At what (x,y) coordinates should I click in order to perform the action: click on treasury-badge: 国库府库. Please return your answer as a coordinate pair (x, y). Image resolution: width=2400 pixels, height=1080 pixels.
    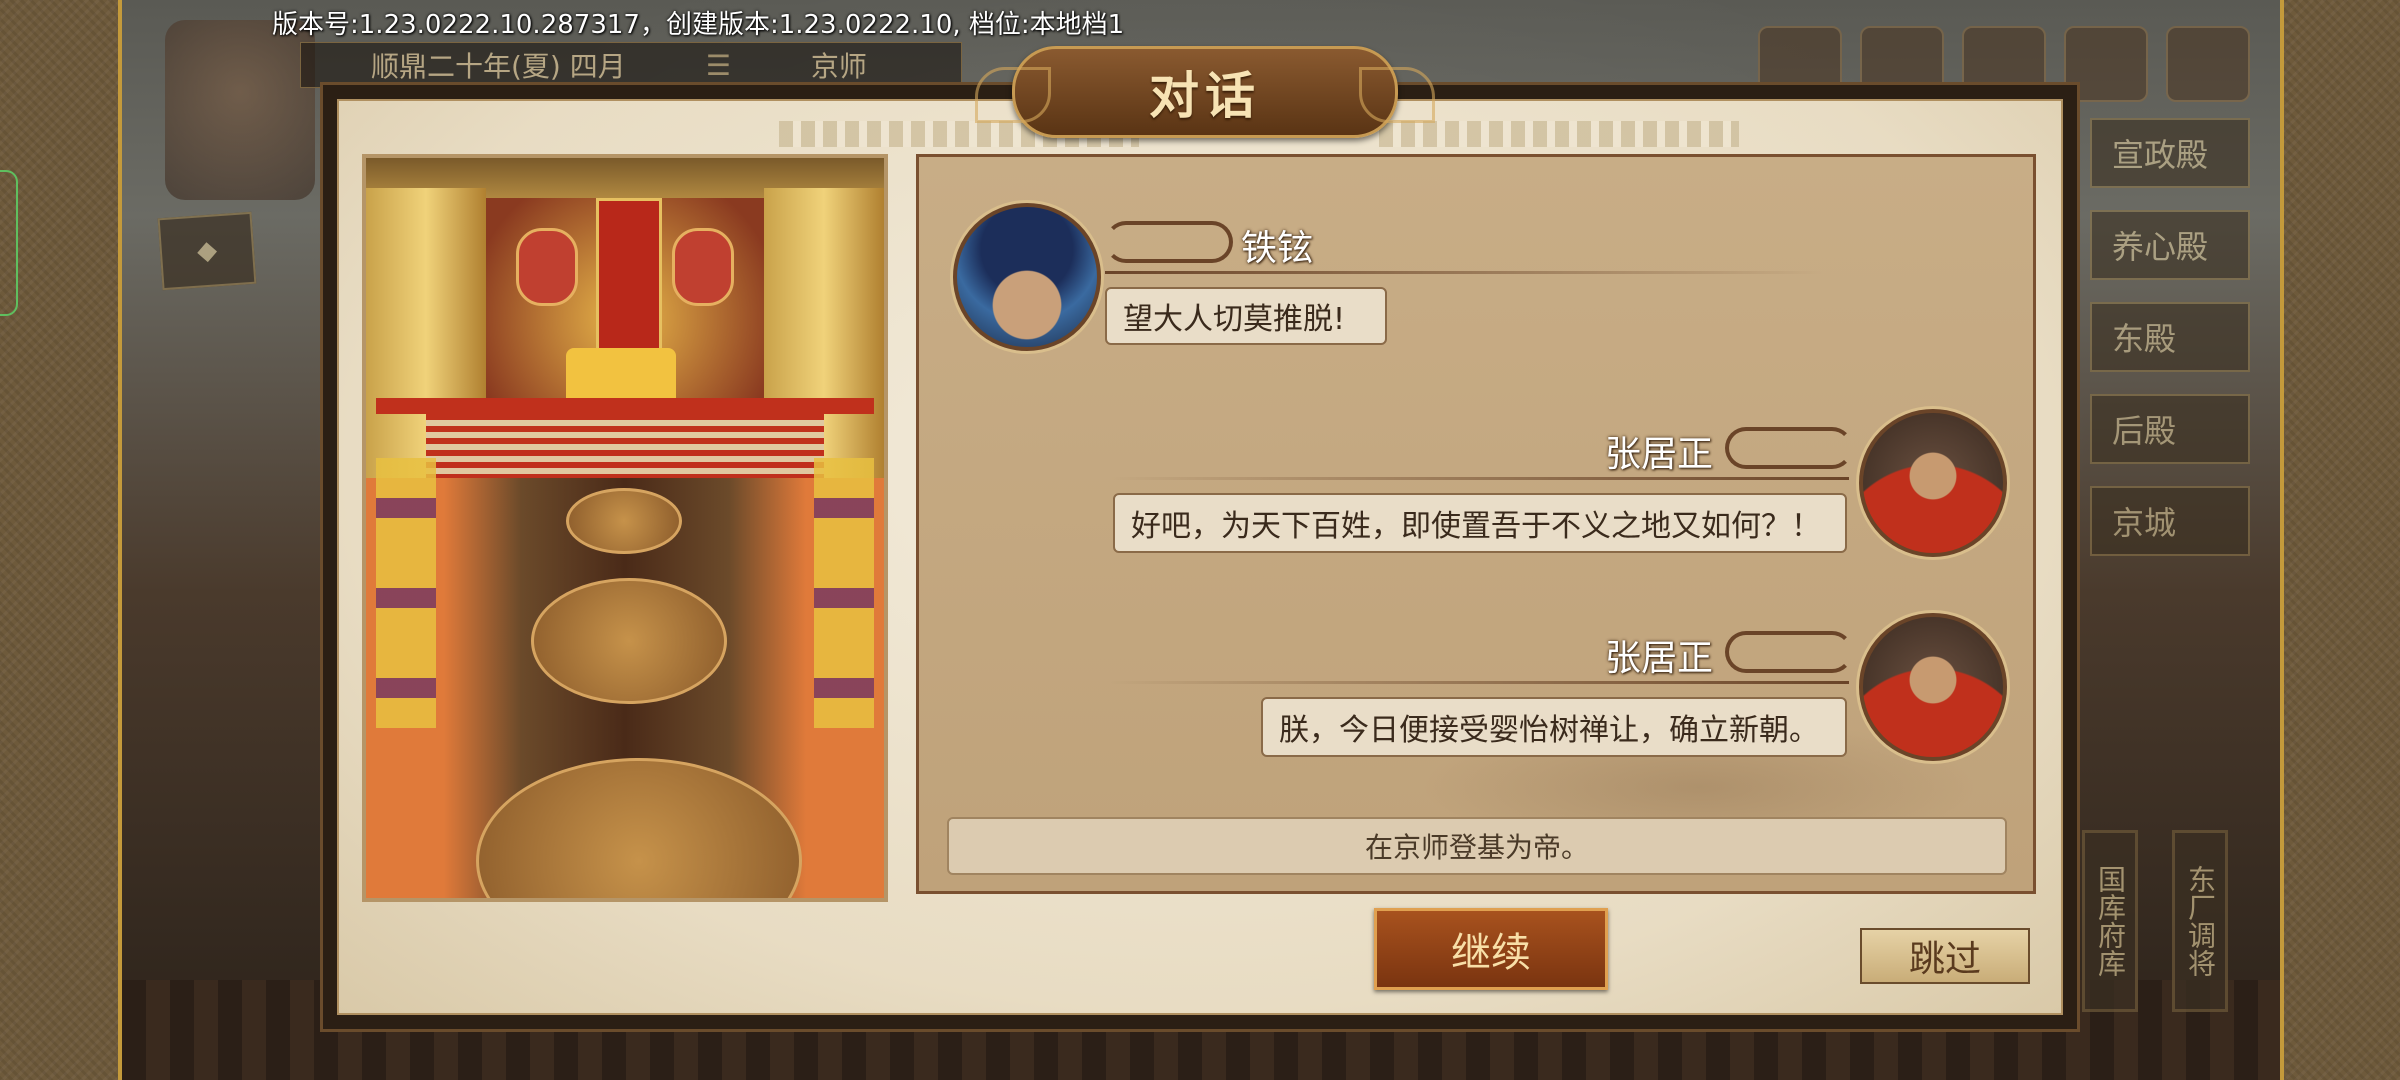
    Looking at the image, I should click on (2110, 921).